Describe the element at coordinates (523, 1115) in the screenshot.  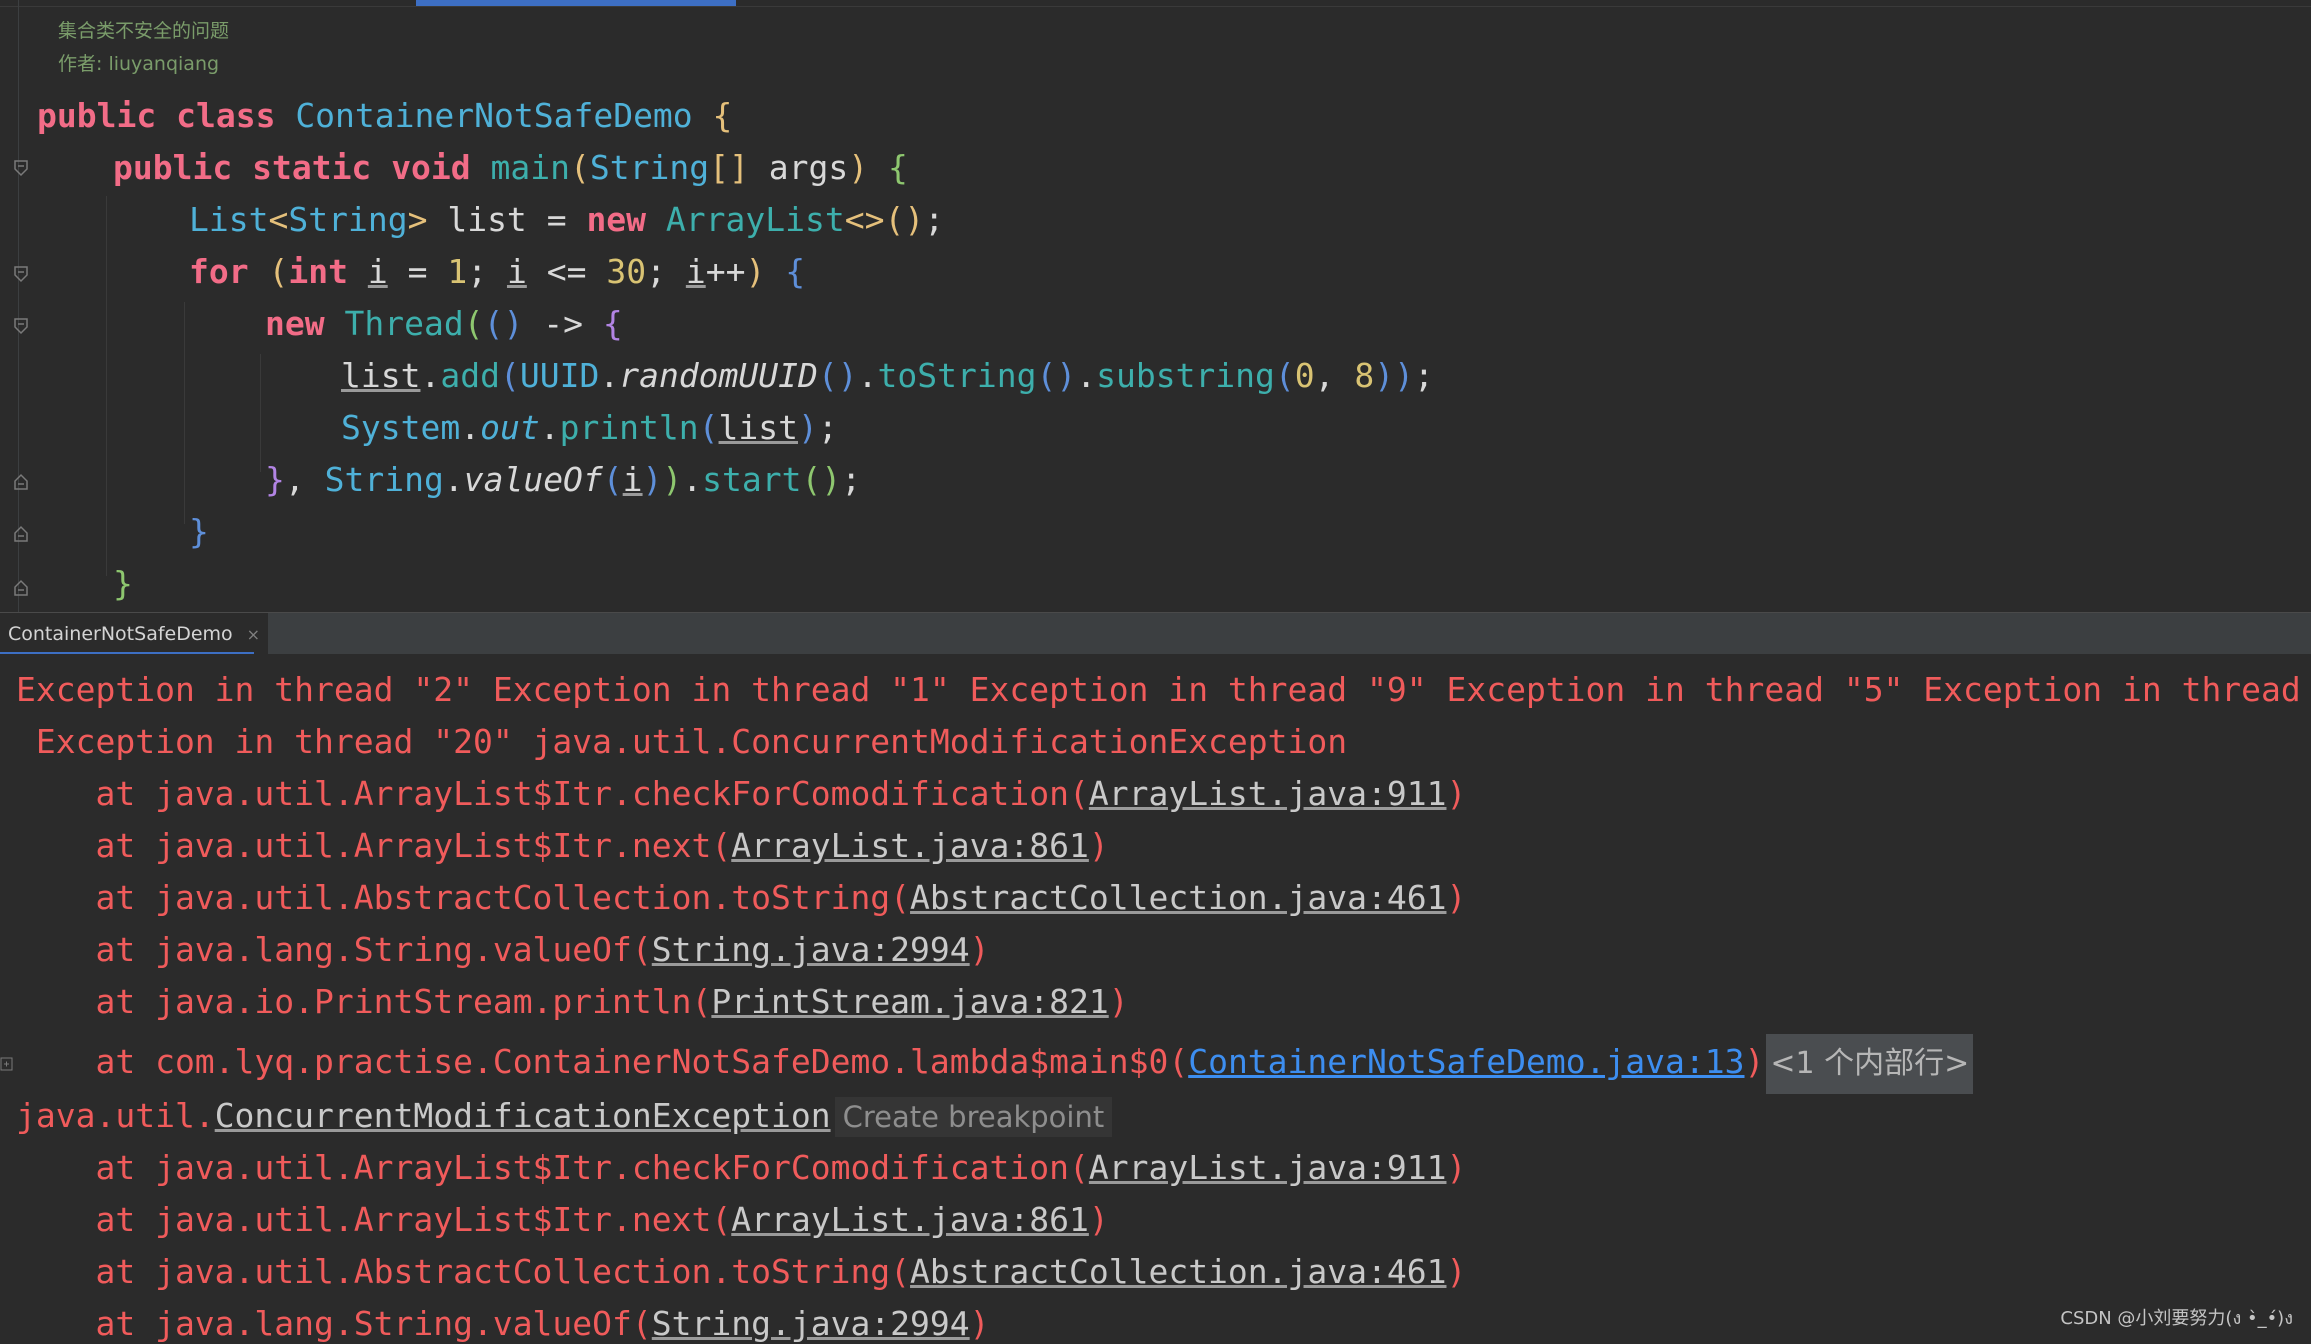
I see `exception-class-link: ConcurrentModificationException` at that location.